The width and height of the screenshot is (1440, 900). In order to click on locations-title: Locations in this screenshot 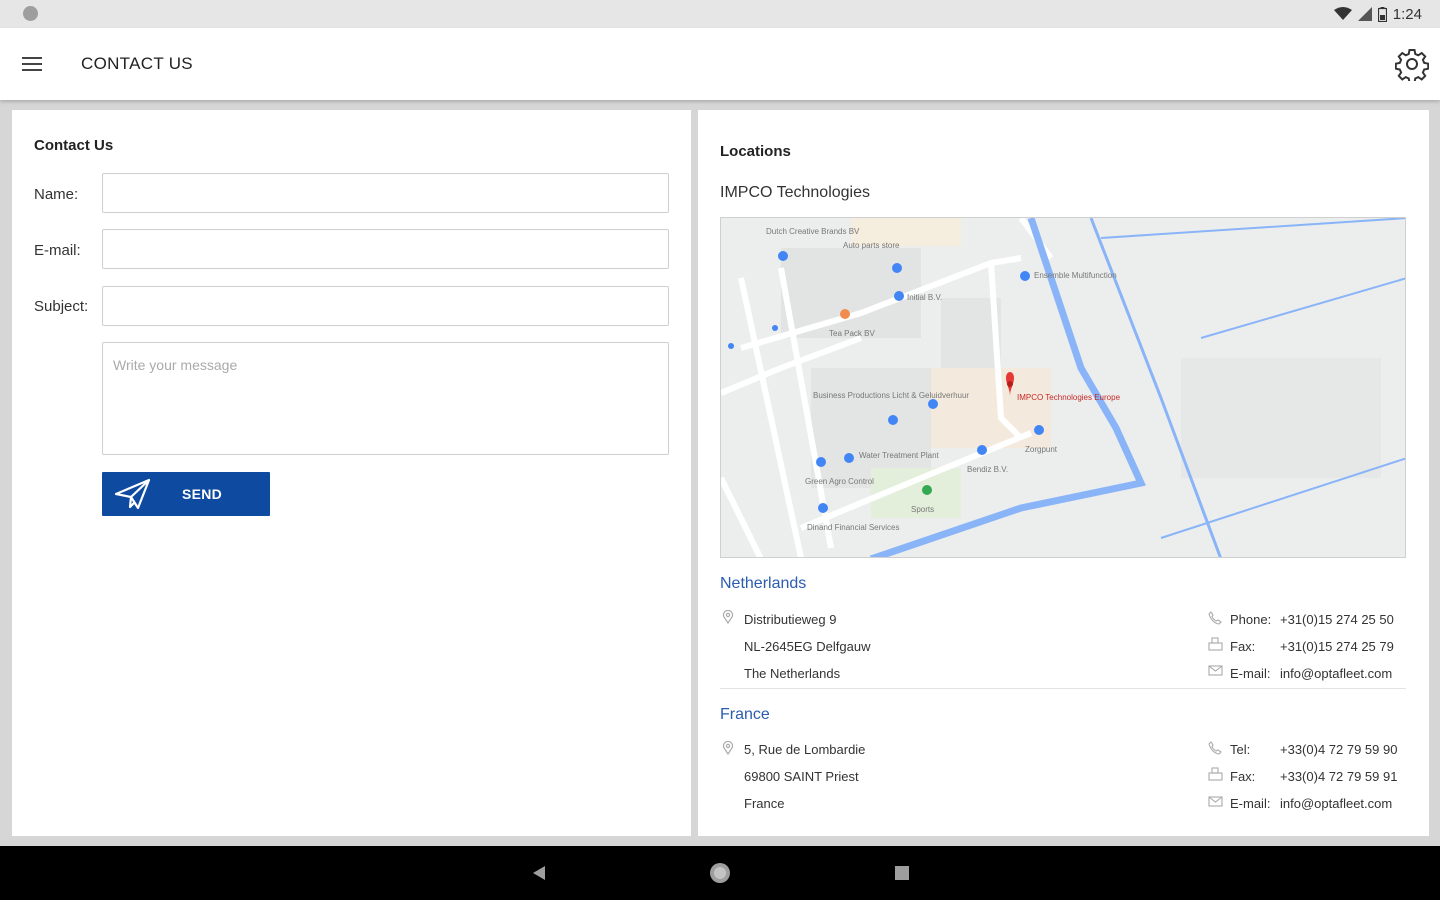, I will do `click(755, 151)`.